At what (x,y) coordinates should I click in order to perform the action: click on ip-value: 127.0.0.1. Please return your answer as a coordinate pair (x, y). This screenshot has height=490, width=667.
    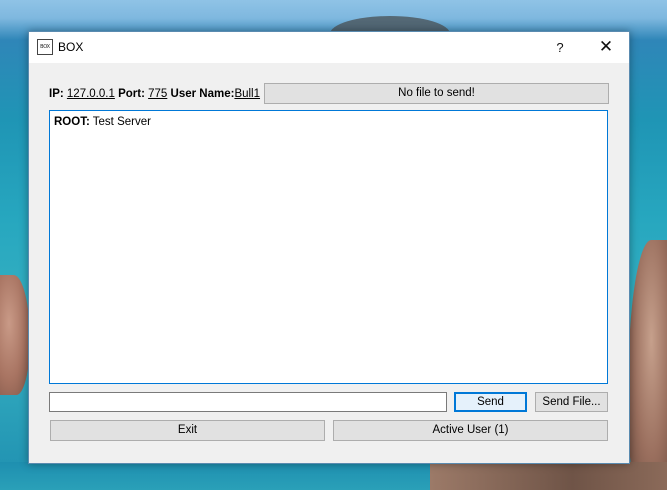
    Looking at the image, I should click on (90, 94).